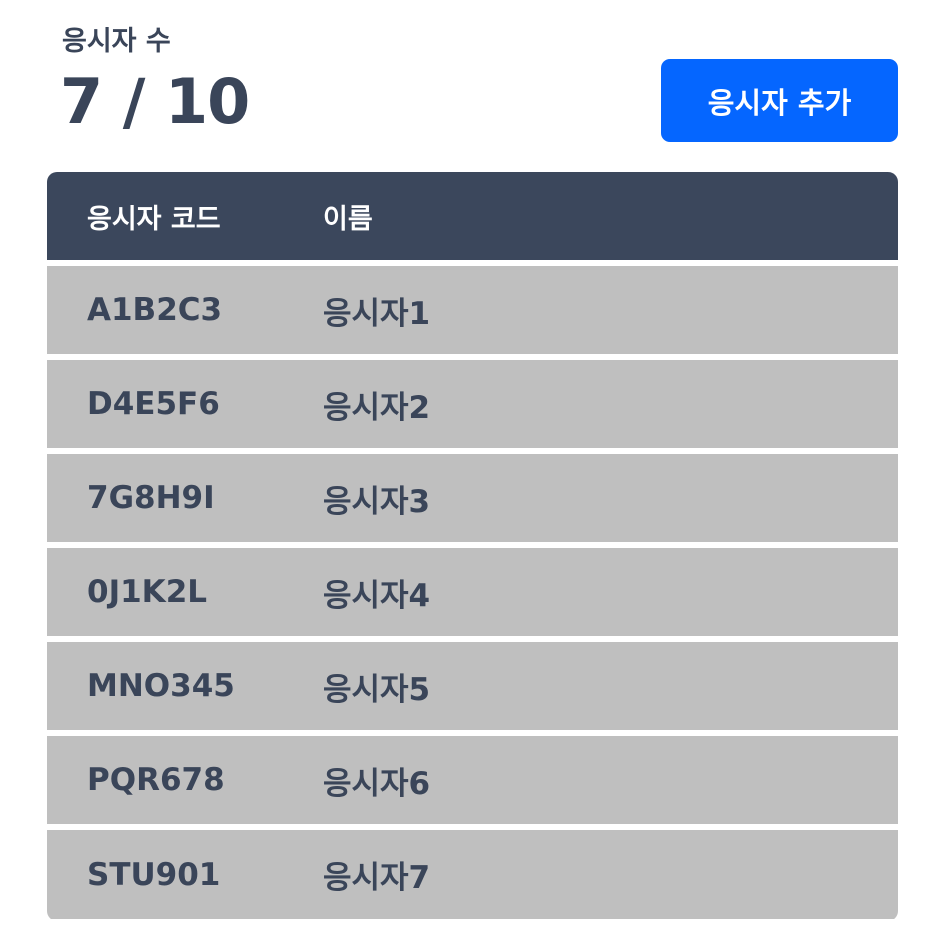 The height and width of the screenshot is (946, 945). I want to click on add-examinee-button: 응시자 추가, so click(779, 100).